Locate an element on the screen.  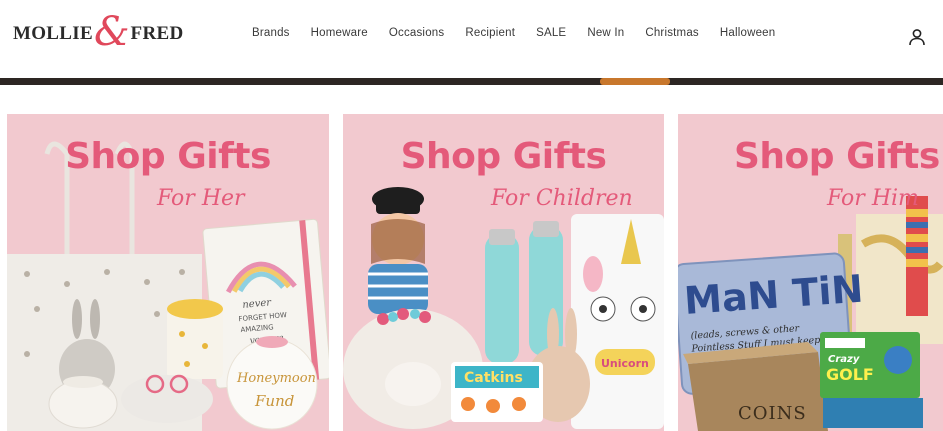
svg-text: Honeymoon is located at coordinates (276, 378).